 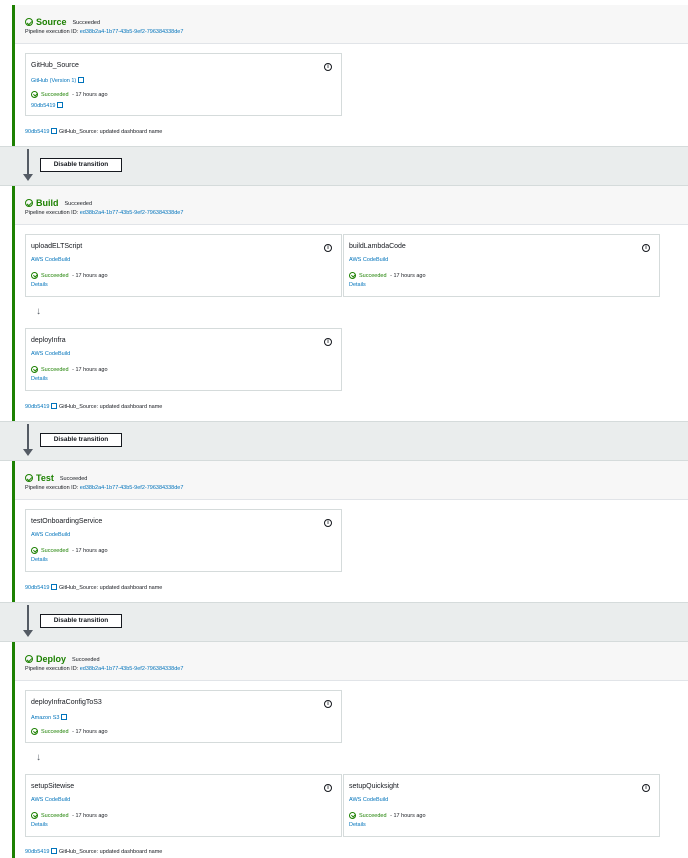 What do you see at coordinates (51, 659) in the screenshot?
I see `stage-name: Deploy` at bounding box center [51, 659].